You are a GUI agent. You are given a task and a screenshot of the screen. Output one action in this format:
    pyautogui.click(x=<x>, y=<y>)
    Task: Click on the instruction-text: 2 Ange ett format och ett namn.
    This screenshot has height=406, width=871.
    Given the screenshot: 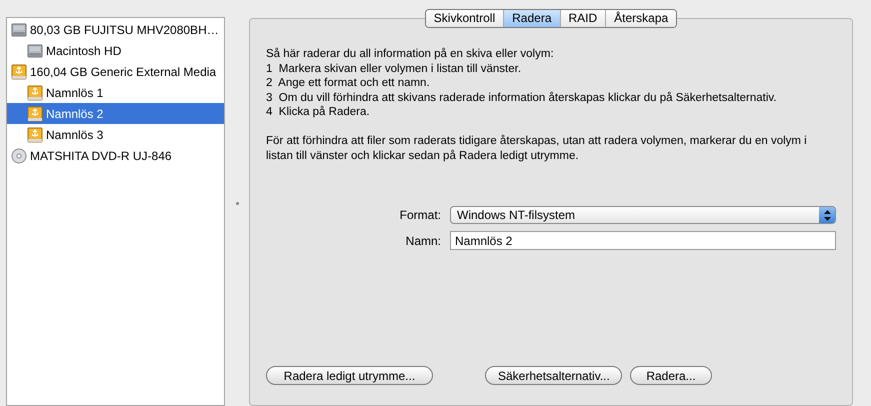 What is the action you would take?
    pyautogui.click(x=348, y=83)
    